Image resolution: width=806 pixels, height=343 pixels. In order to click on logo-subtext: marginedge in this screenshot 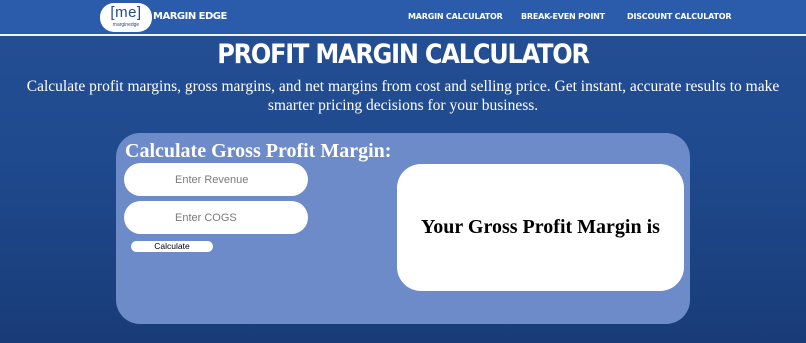, I will do `click(126, 25)`.